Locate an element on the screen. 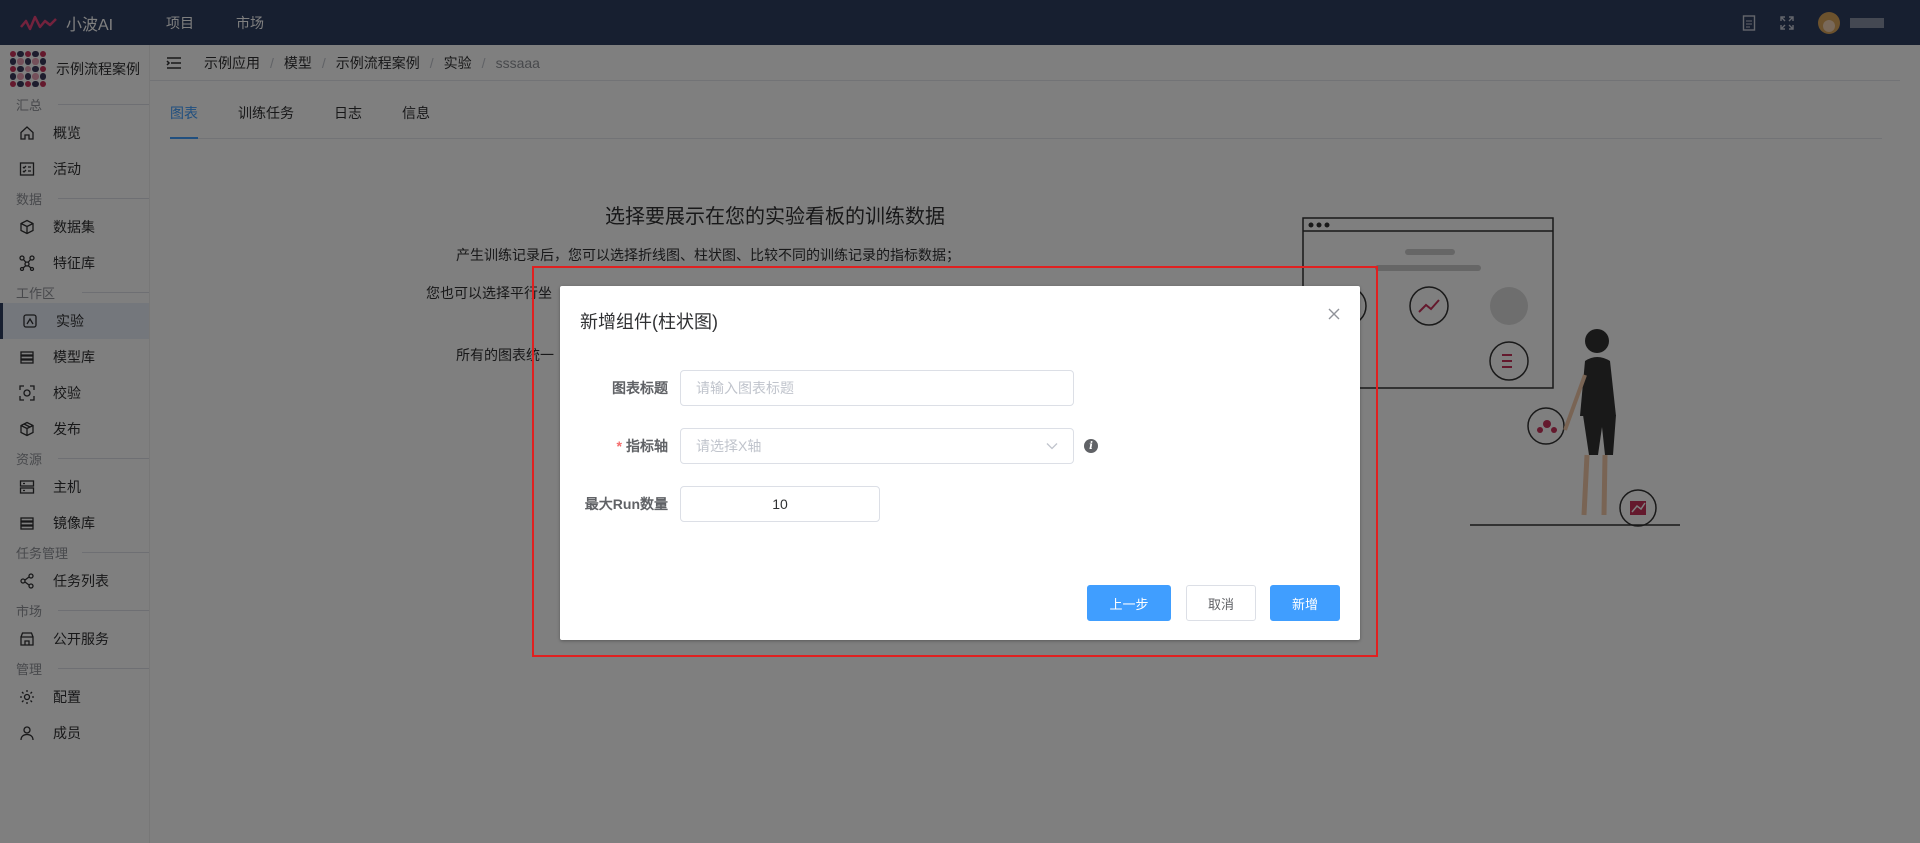  required-marker: * is located at coordinates (619, 446).